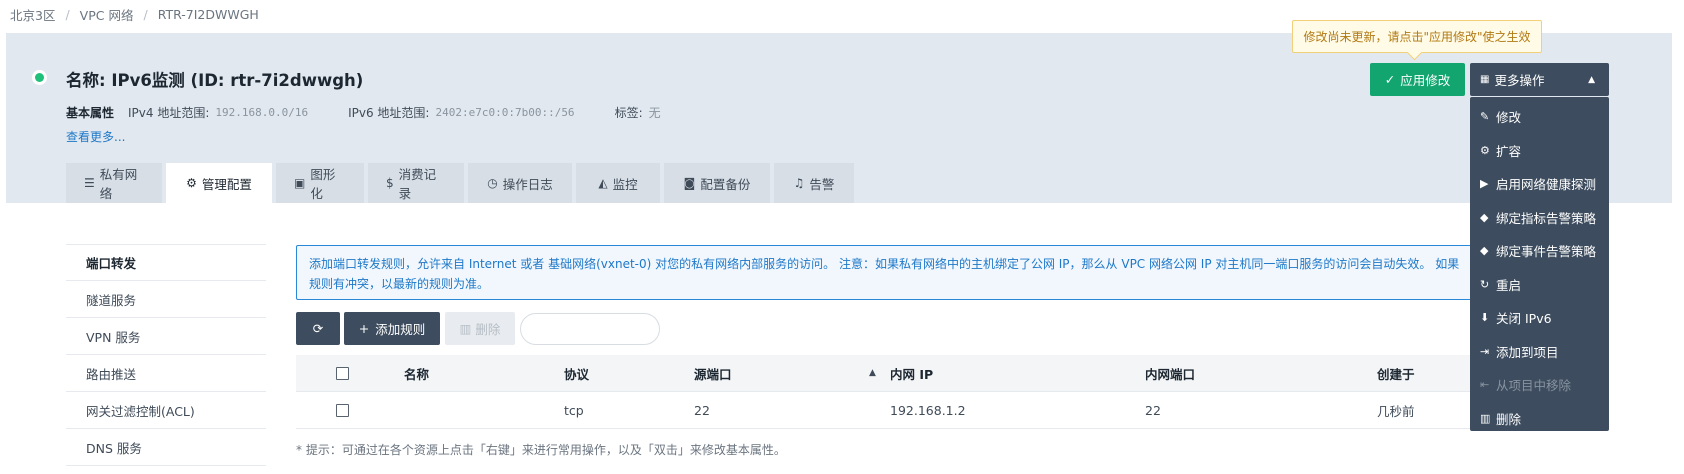  I want to click on tab-label: 操作日志, so click(527, 184).